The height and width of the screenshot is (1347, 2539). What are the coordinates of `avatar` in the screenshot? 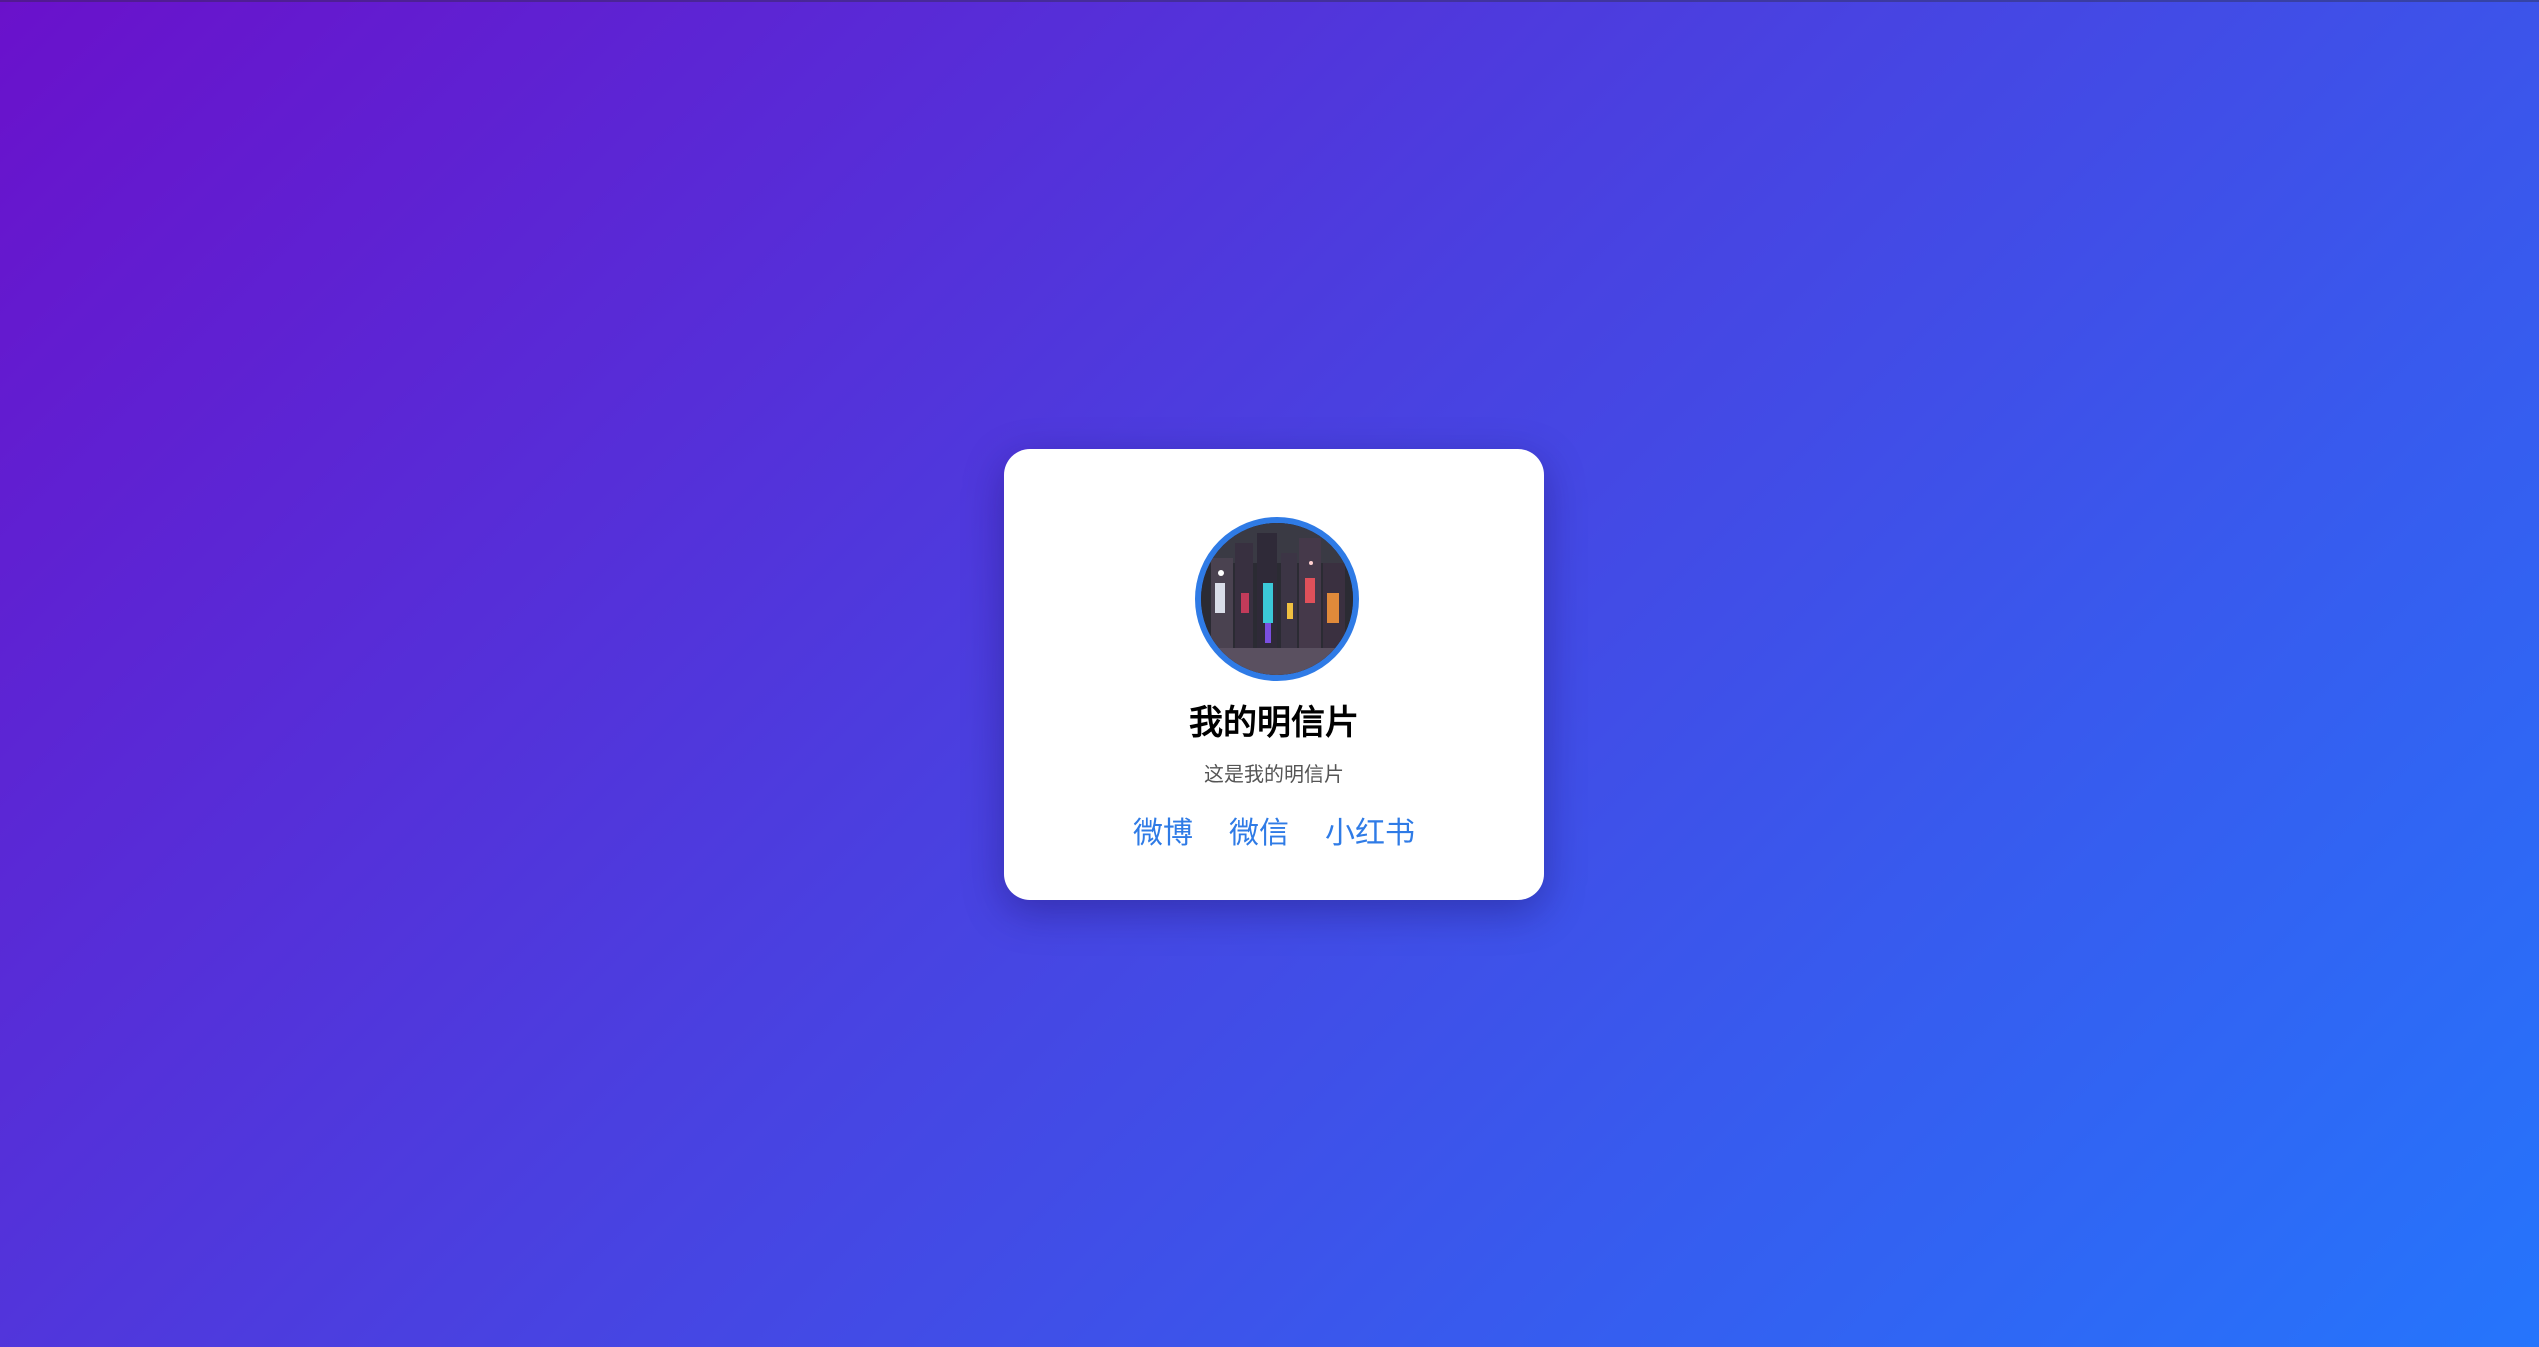 It's located at (1277, 599).